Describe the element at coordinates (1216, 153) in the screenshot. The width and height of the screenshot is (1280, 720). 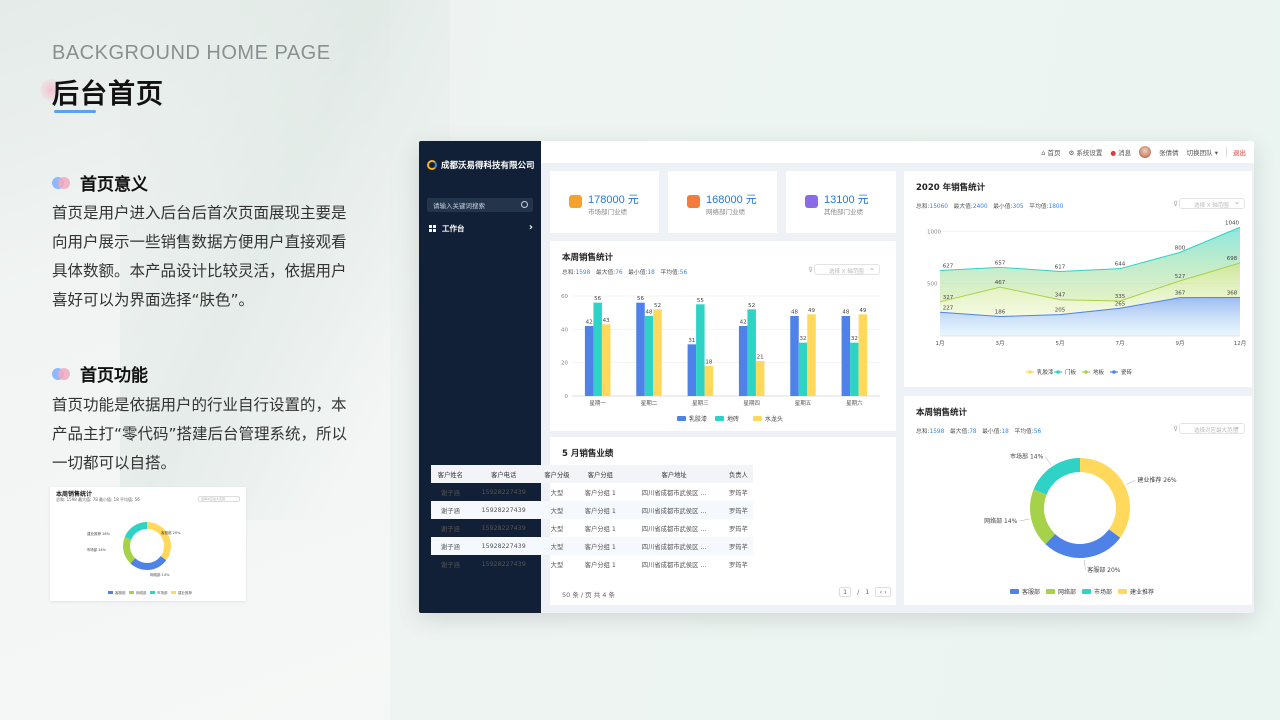
I see `caret-down-icon: ▾` at that location.